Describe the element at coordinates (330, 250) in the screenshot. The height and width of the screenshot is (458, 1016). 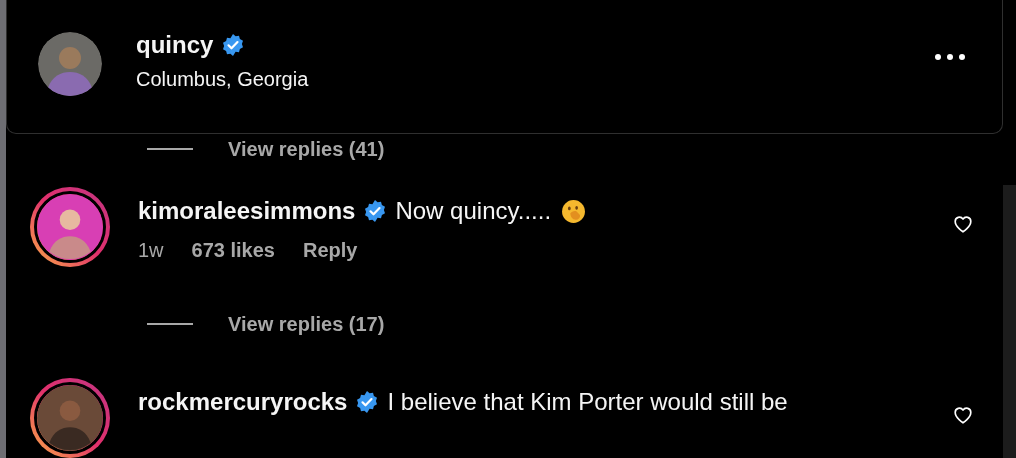
I see `reply-link: Reply` at that location.